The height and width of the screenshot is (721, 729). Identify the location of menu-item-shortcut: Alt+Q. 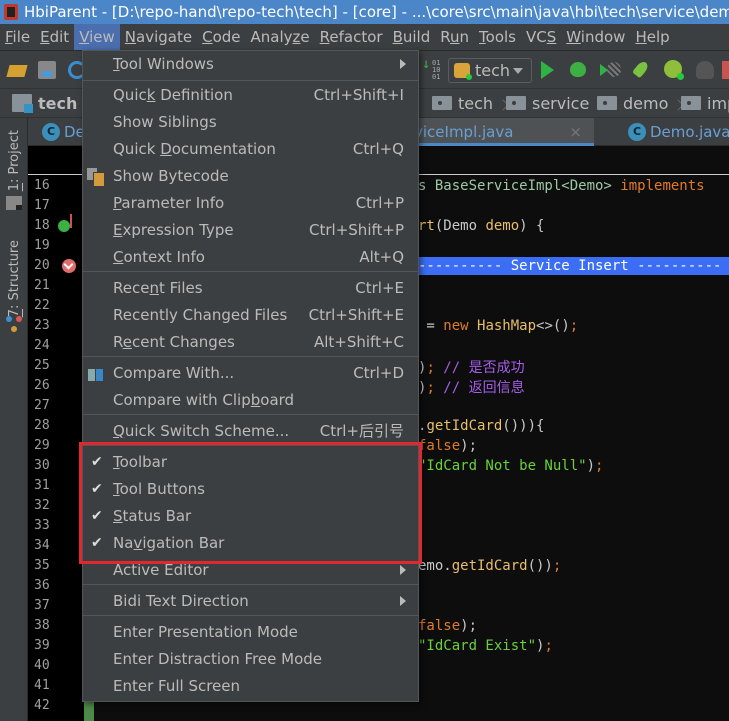
(381, 257).